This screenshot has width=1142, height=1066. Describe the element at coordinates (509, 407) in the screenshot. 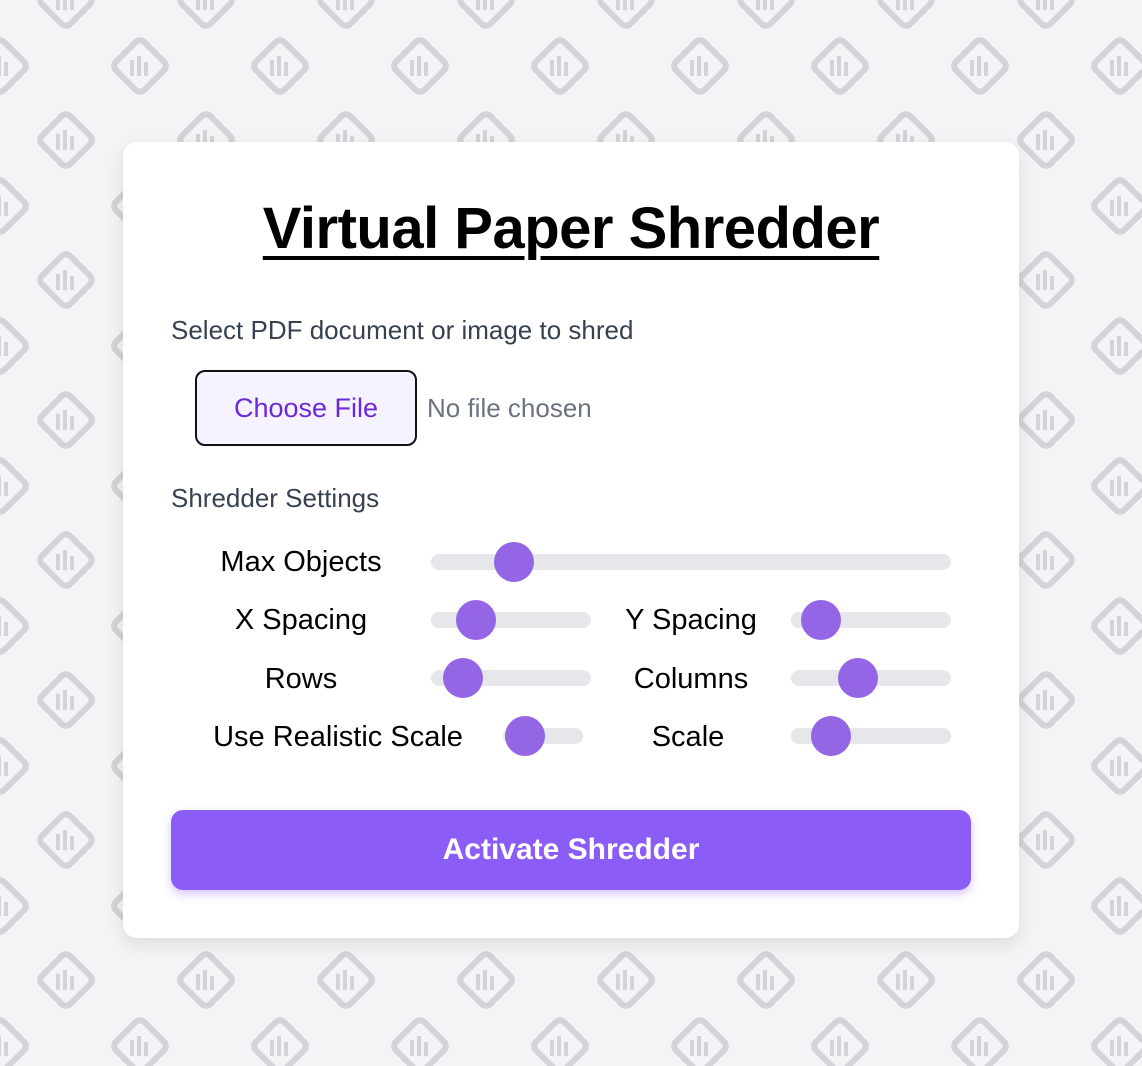

I see `no-file-text: No file chosen` at that location.